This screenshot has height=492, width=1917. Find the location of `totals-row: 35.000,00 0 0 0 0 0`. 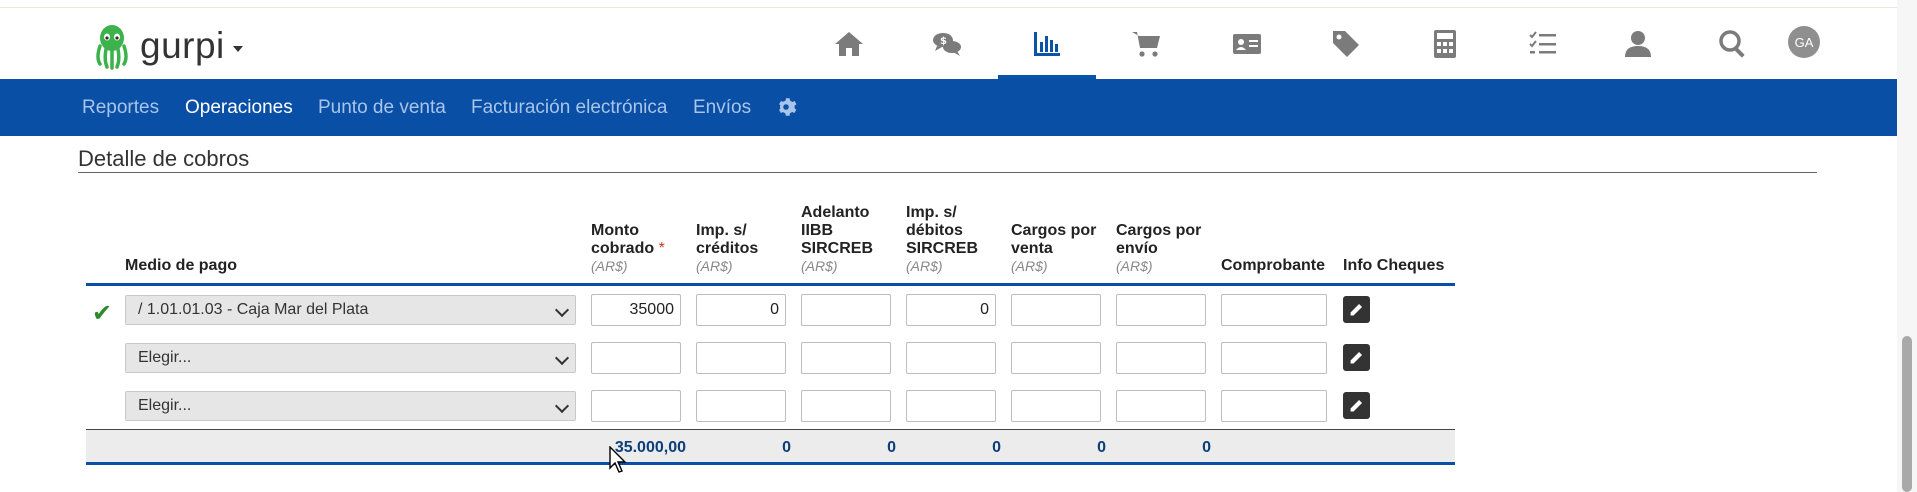

totals-row: 35.000,00 0 0 0 0 0 is located at coordinates (770, 447).